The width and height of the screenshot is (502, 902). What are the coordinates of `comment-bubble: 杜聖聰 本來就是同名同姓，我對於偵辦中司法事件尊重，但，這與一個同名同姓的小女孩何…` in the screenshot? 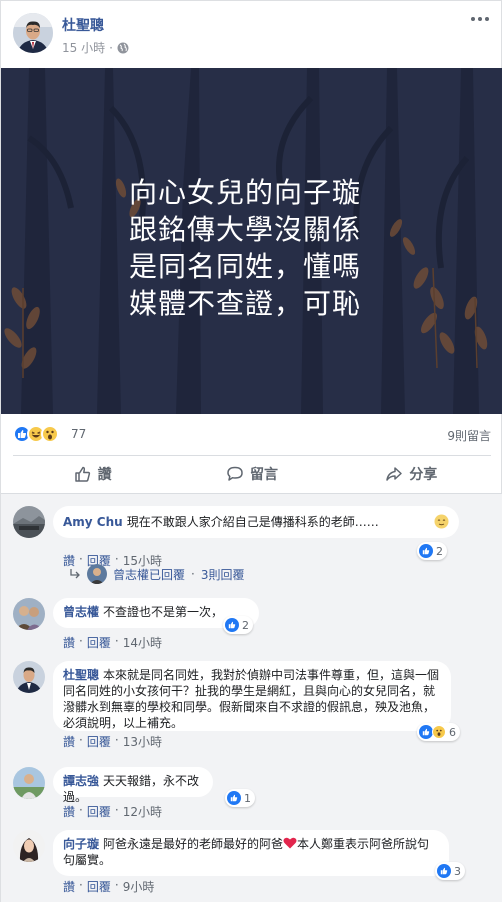 It's located at (252, 696).